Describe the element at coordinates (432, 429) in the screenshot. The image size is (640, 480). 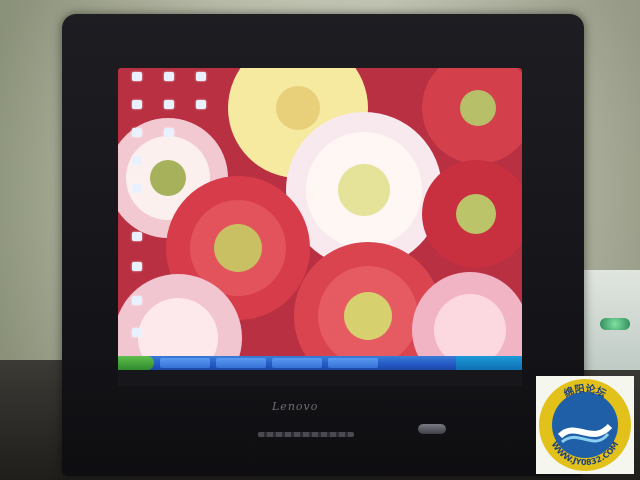
I see `monitor-power-button` at that location.